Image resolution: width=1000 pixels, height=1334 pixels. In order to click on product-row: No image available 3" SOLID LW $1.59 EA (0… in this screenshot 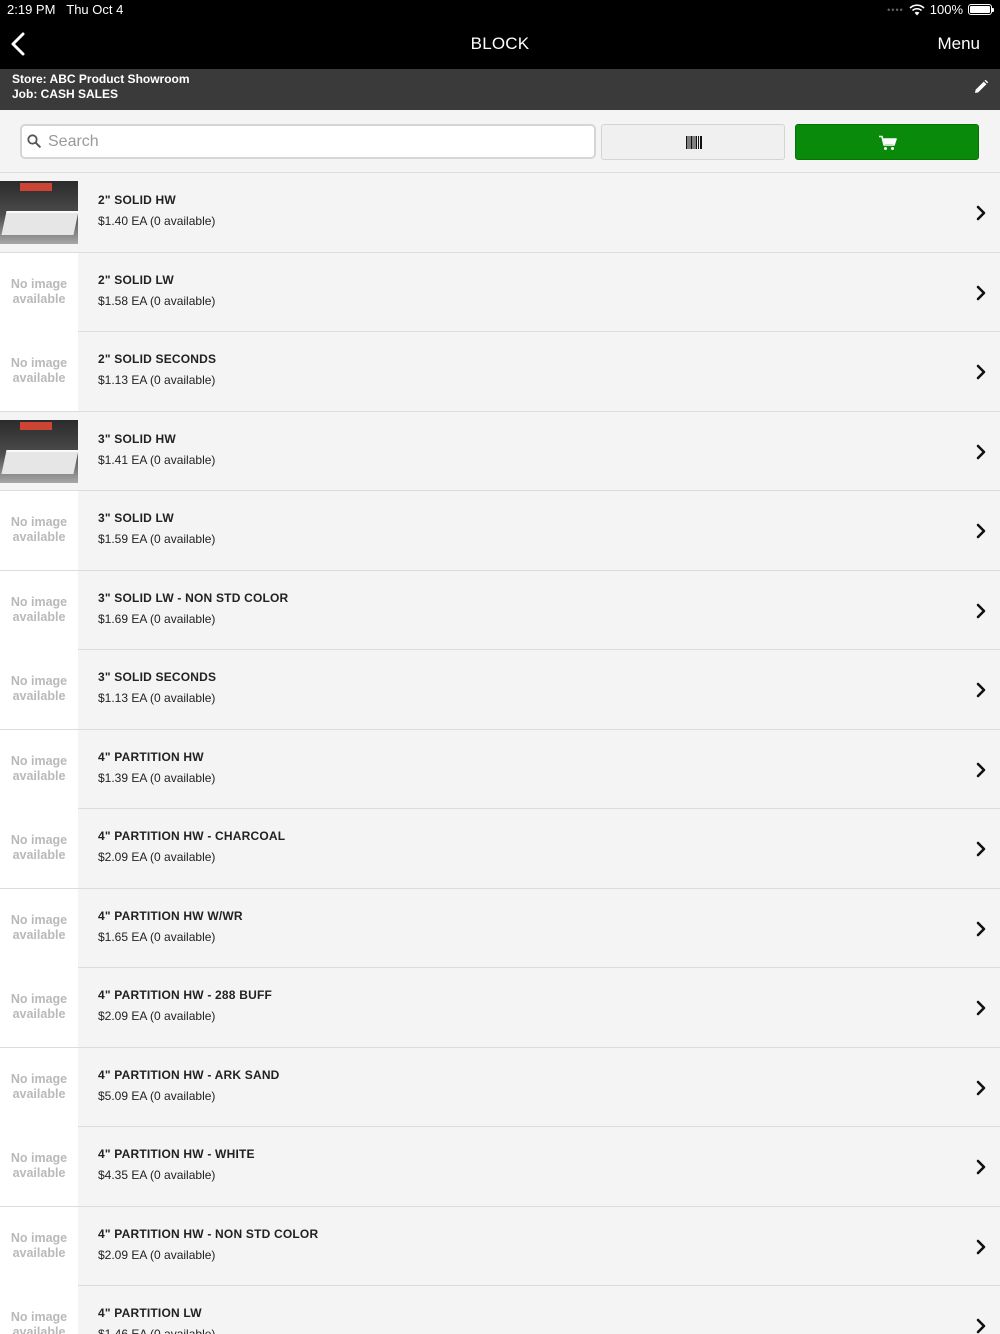, I will do `click(500, 531)`.